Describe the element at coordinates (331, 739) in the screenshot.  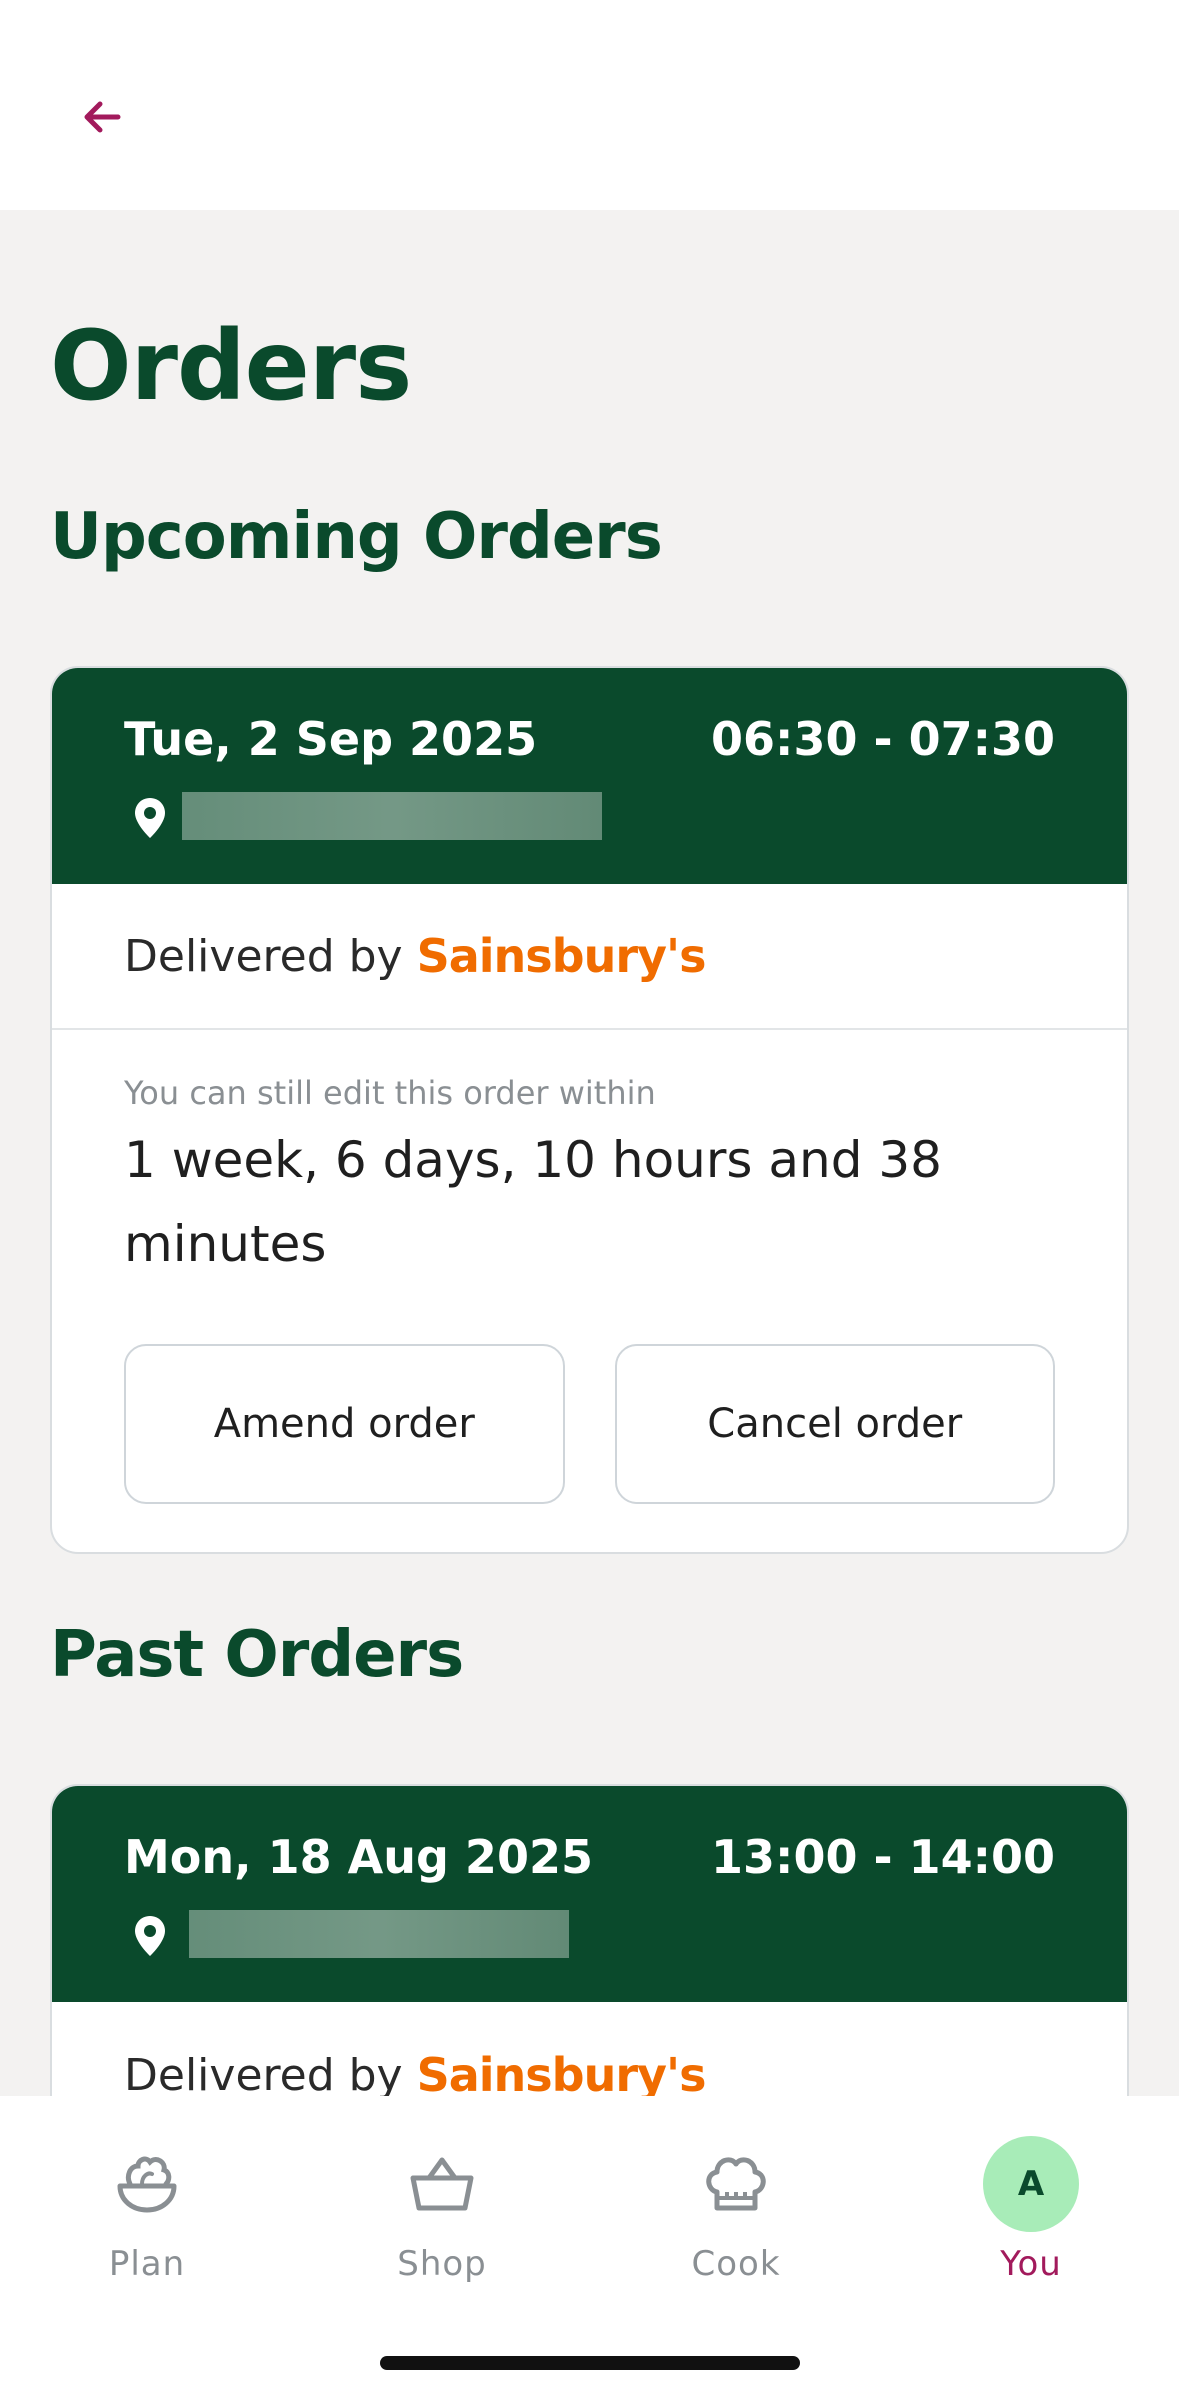
I see `order-date: Tue, 2 Sep 2025` at that location.